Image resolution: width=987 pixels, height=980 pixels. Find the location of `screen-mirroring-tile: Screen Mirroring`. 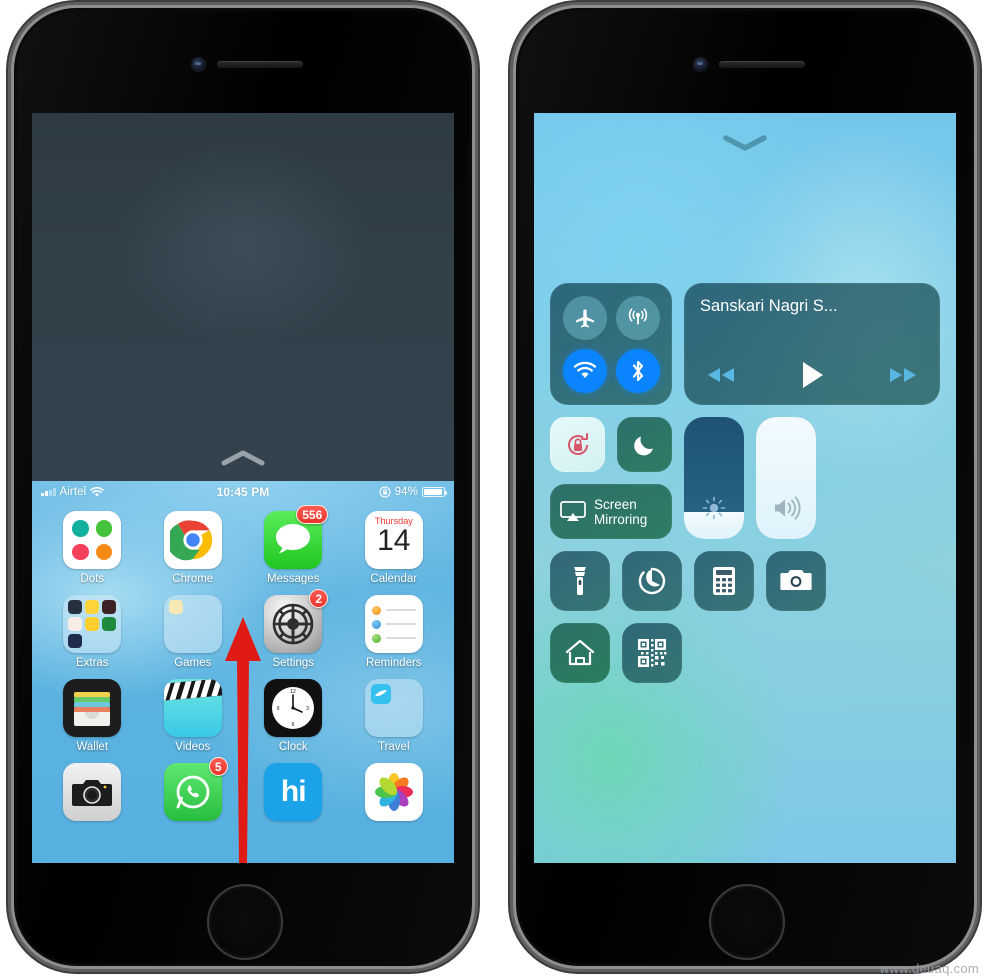

screen-mirroring-tile: Screen Mirroring is located at coordinates (611, 511).